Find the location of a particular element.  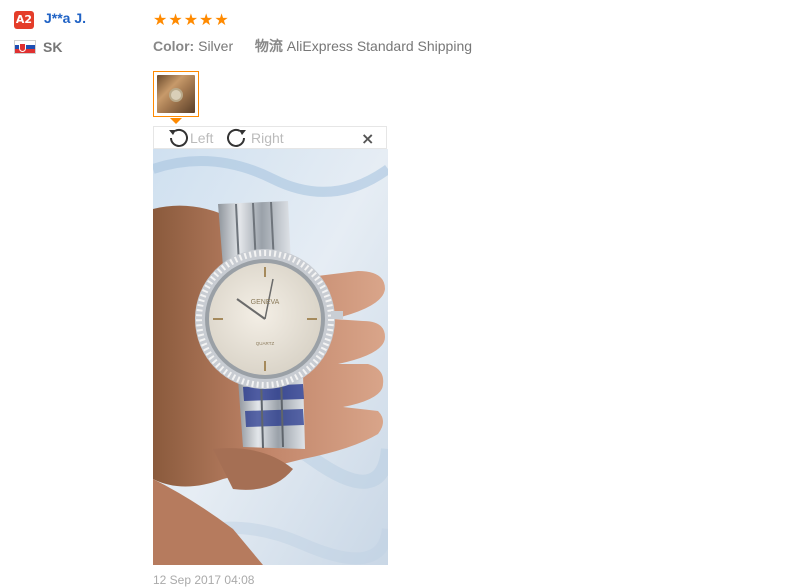

color-label: Color: is located at coordinates (174, 46).